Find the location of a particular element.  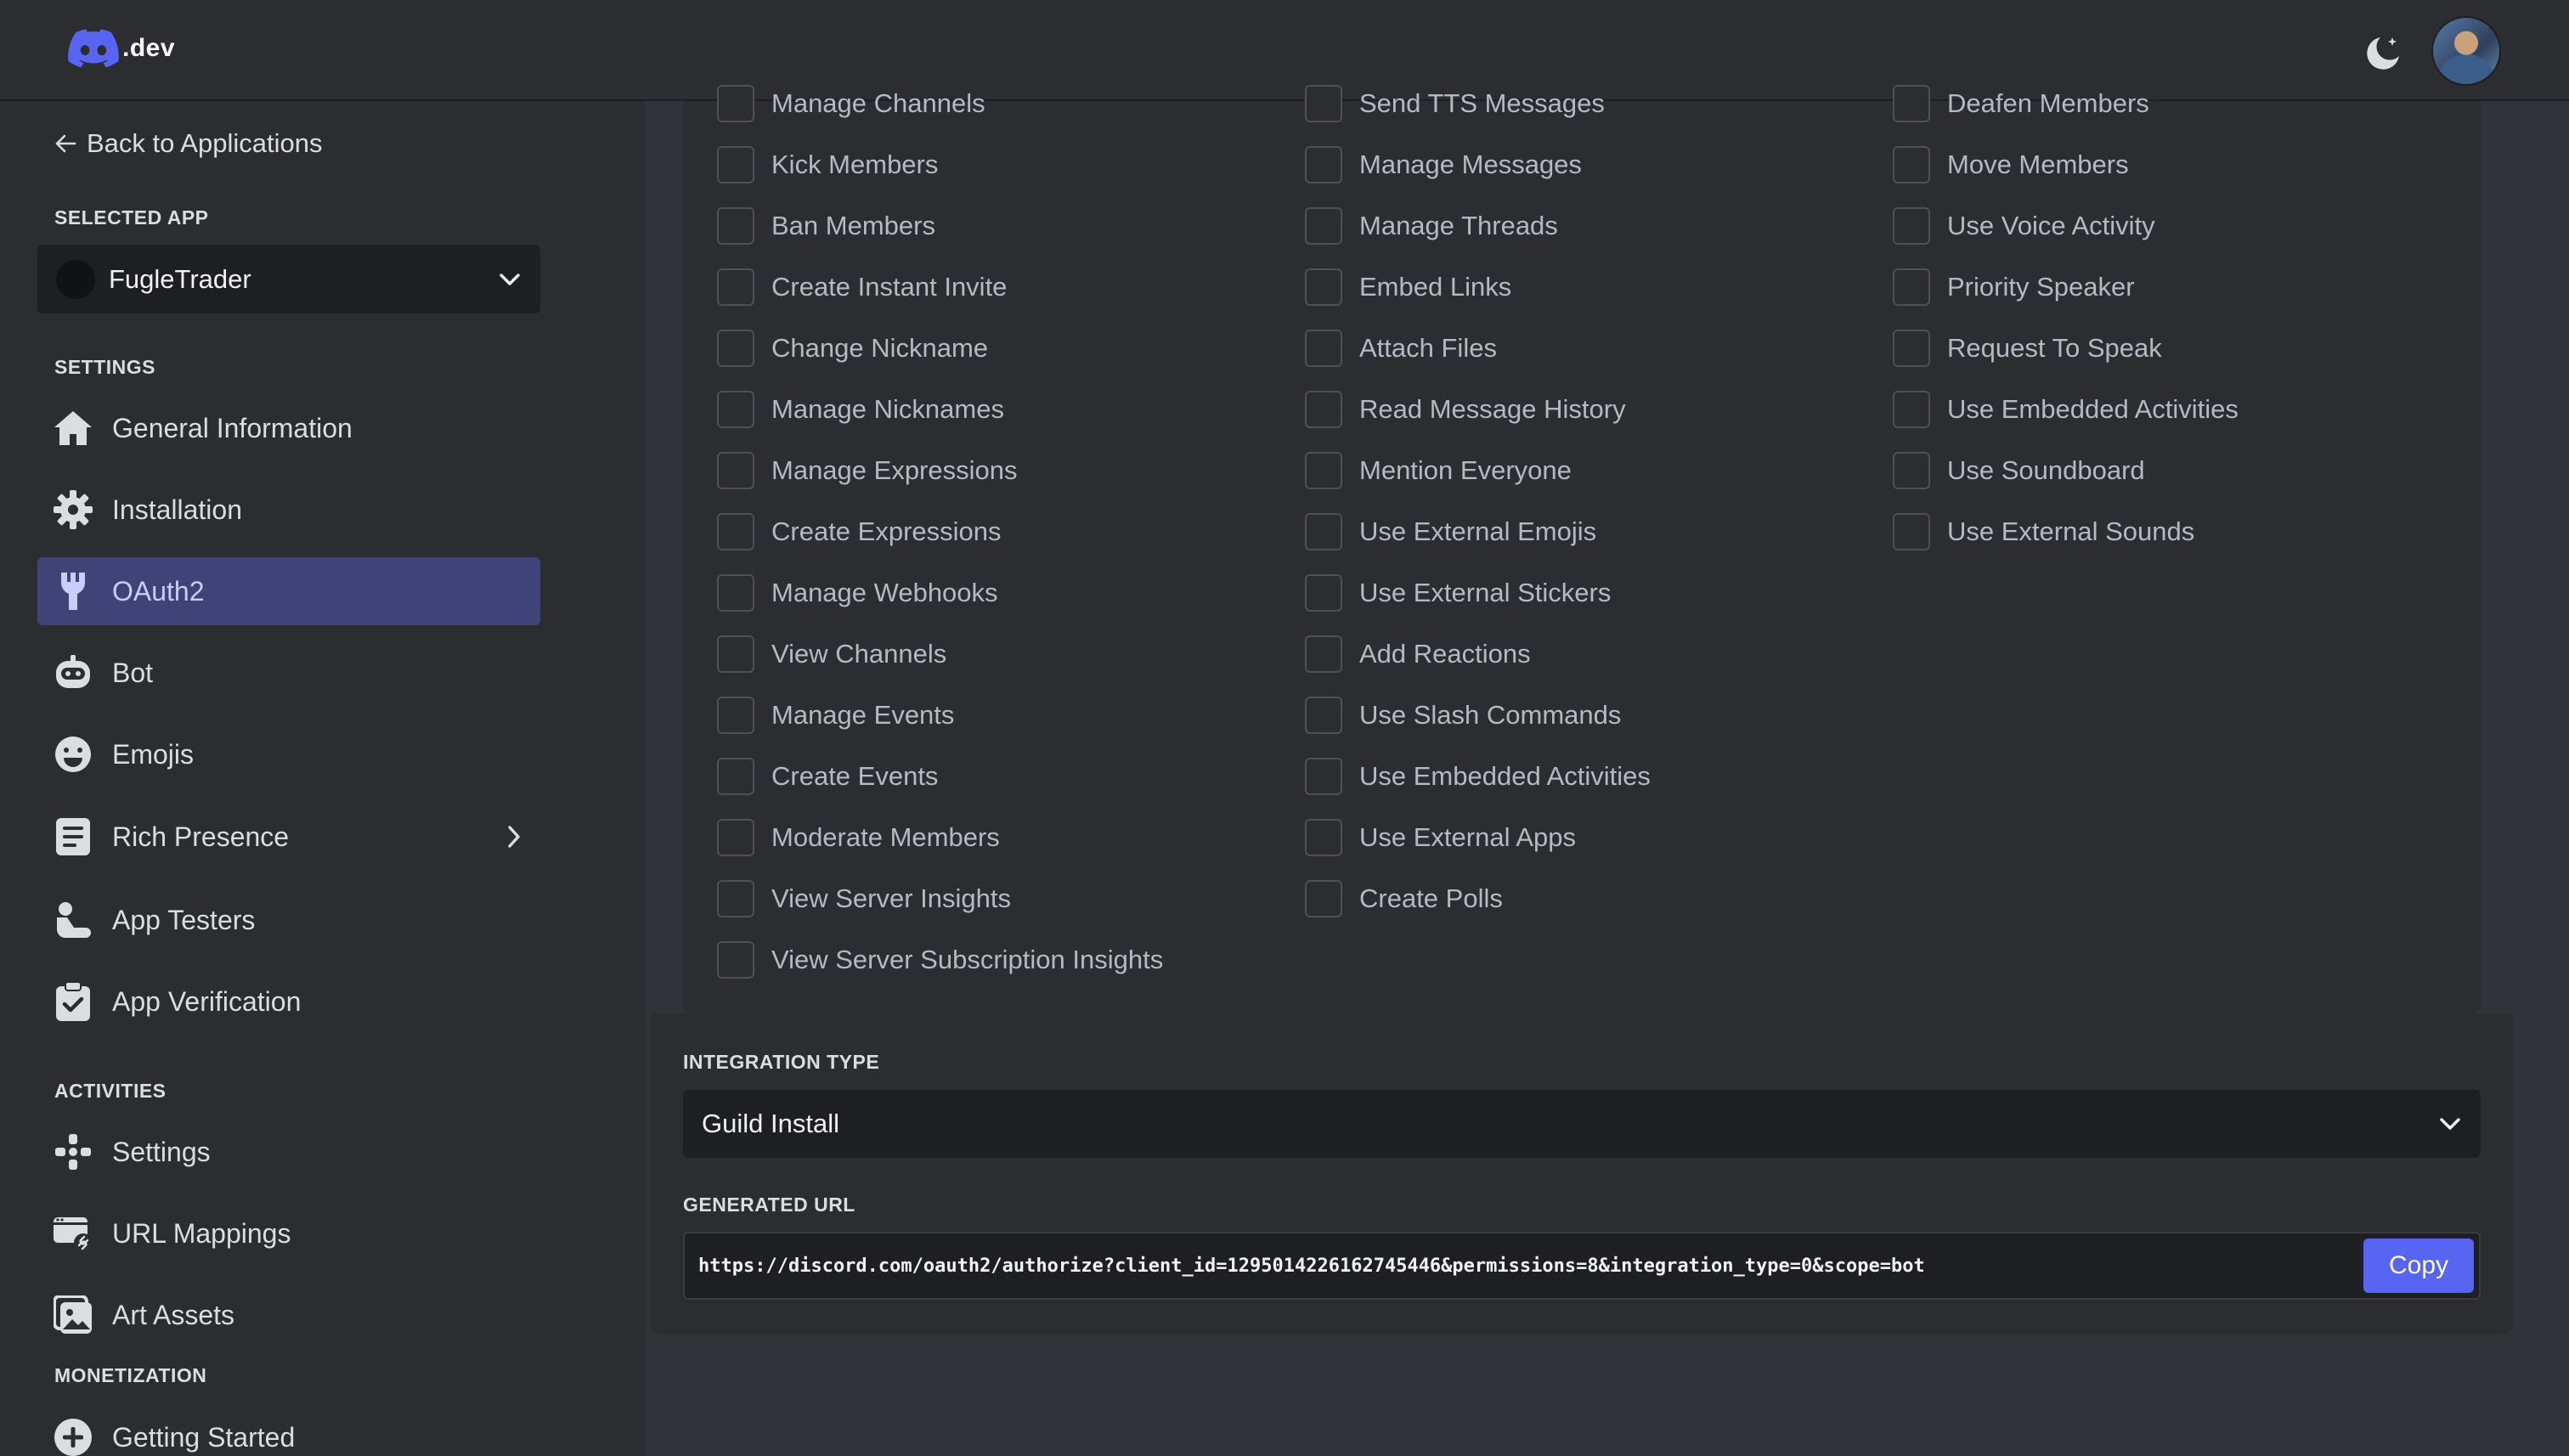

sidebar-item-bot: Bot is located at coordinates (289, 673).